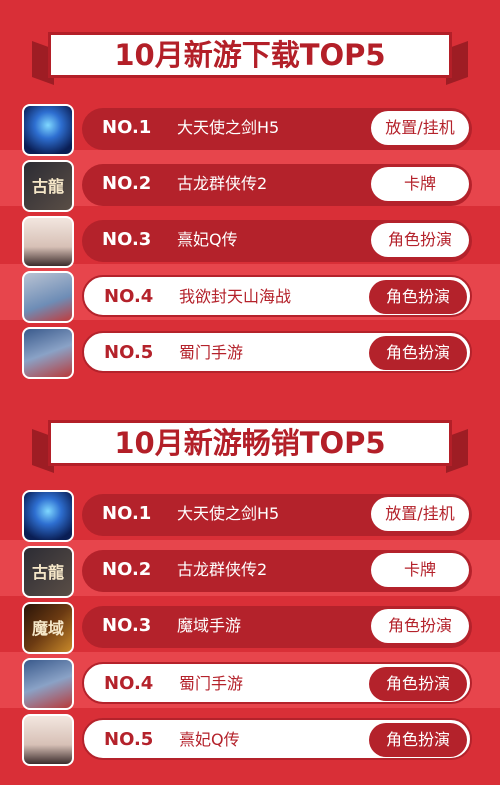  I want to click on game-name: 我欲封天山海战, so click(235, 296).